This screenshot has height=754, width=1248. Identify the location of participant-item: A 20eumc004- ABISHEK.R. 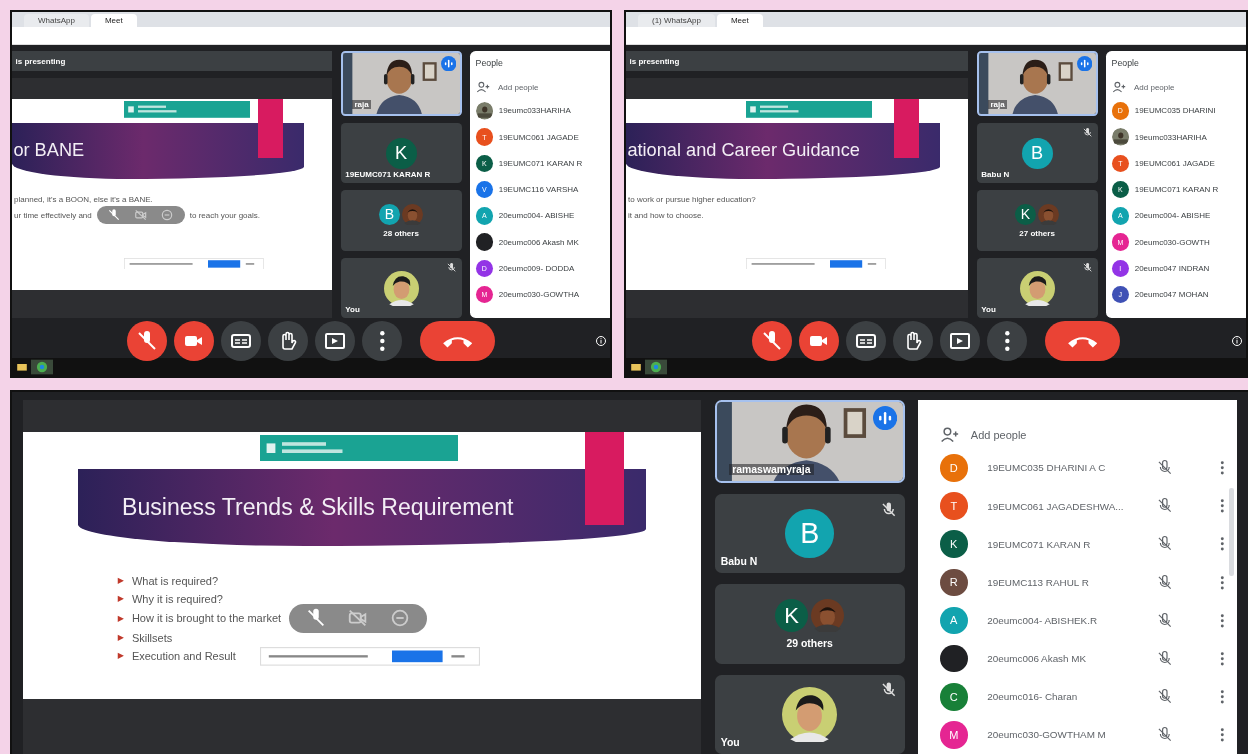
(1088, 620).